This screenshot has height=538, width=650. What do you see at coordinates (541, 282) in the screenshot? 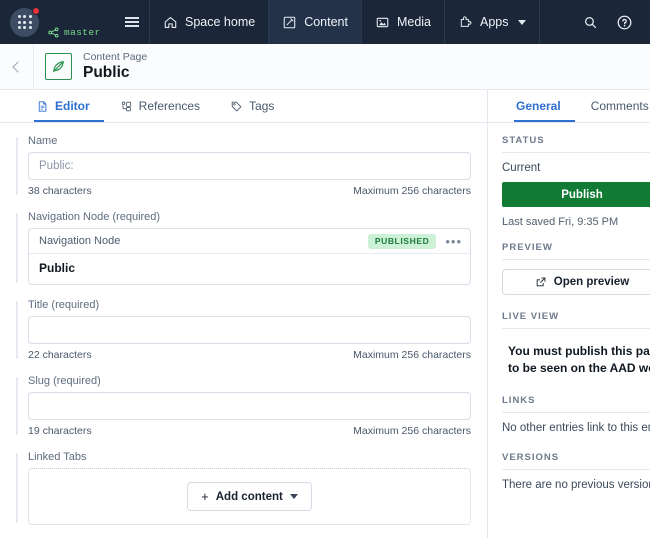
I see `external-link-icon` at bounding box center [541, 282].